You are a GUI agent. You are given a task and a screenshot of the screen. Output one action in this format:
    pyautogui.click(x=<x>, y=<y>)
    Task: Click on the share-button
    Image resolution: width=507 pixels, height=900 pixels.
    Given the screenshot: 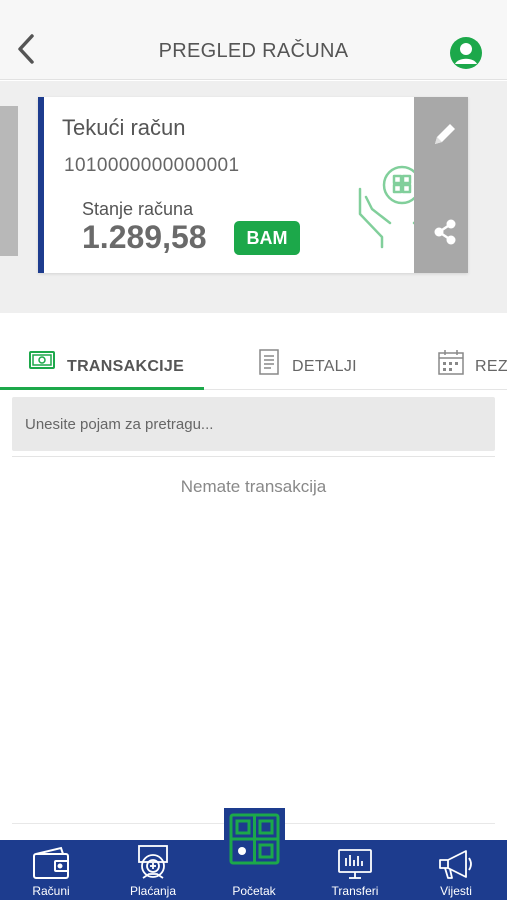 What is the action you would take?
    pyautogui.click(x=445, y=232)
    